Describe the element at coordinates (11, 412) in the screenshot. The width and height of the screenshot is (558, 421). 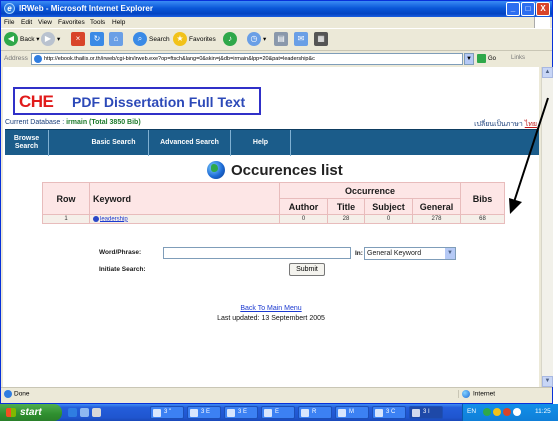
I see `windows-flag-icon` at that location.